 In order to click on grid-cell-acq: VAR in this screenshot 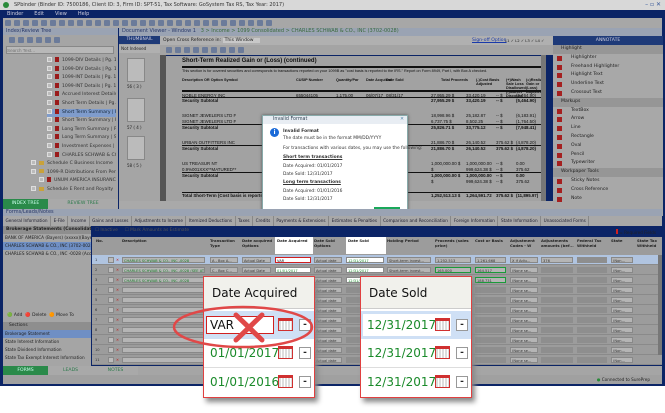, I will do `click(293, 260)`.